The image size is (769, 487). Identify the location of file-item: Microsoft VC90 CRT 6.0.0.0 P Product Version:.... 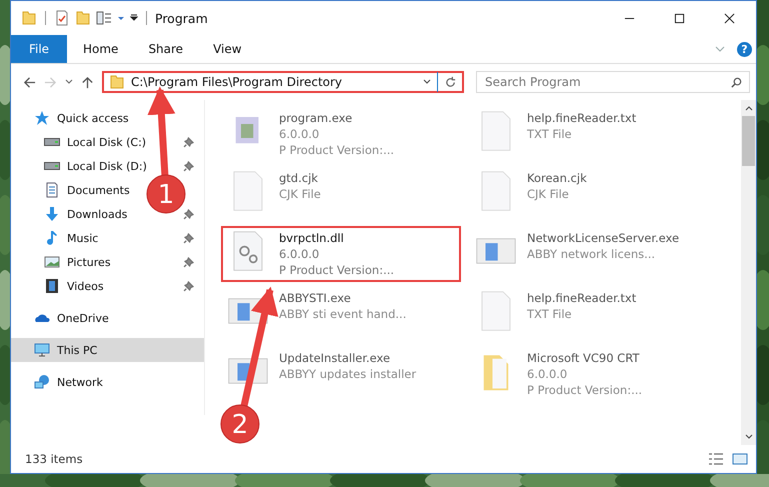
(589, 374).